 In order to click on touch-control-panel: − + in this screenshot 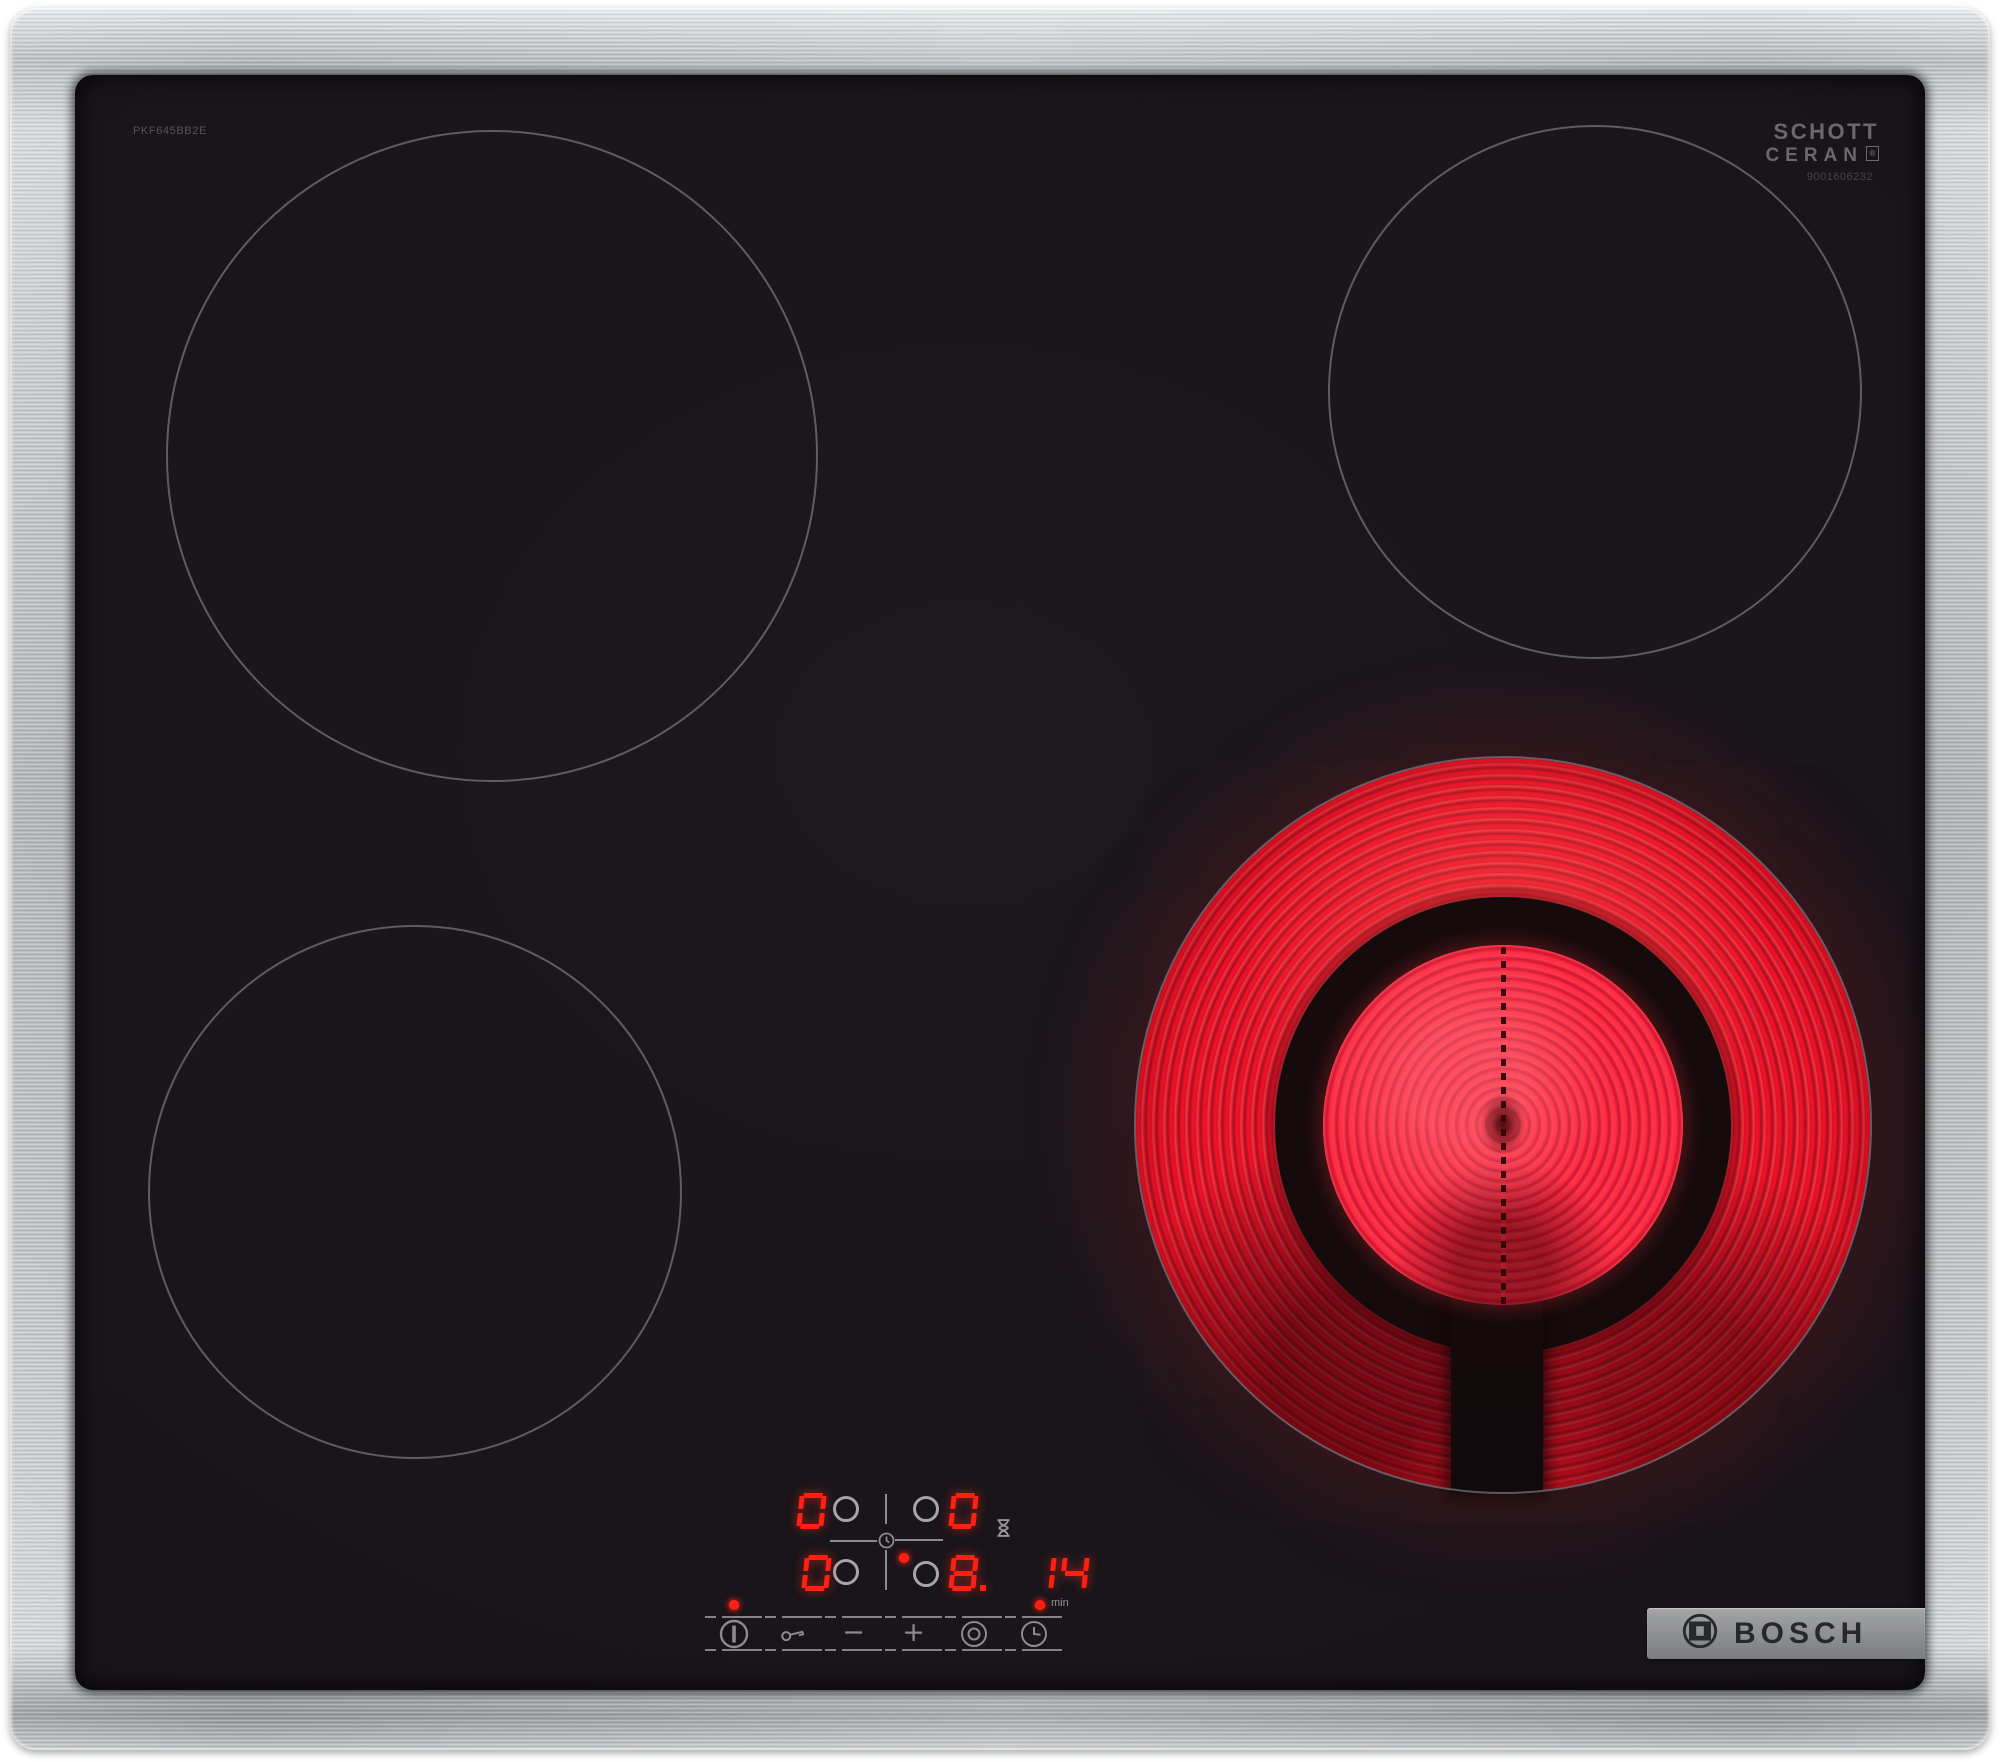, I will do `click(883, 1633)`.